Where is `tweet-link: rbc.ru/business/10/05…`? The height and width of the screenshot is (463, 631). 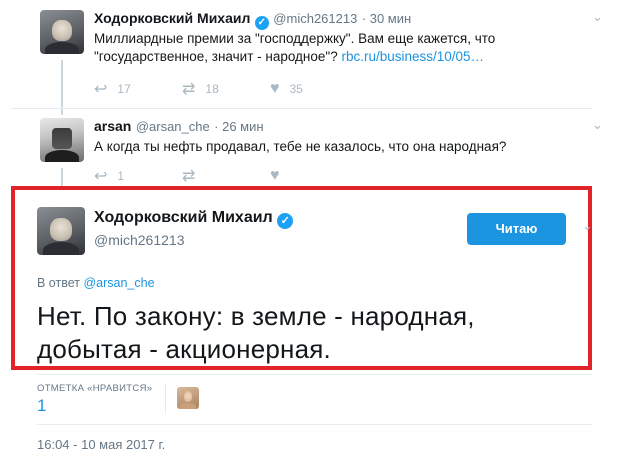
tweet-link: rbc.ru/business/10/05… is located at coordinates (412, 56).